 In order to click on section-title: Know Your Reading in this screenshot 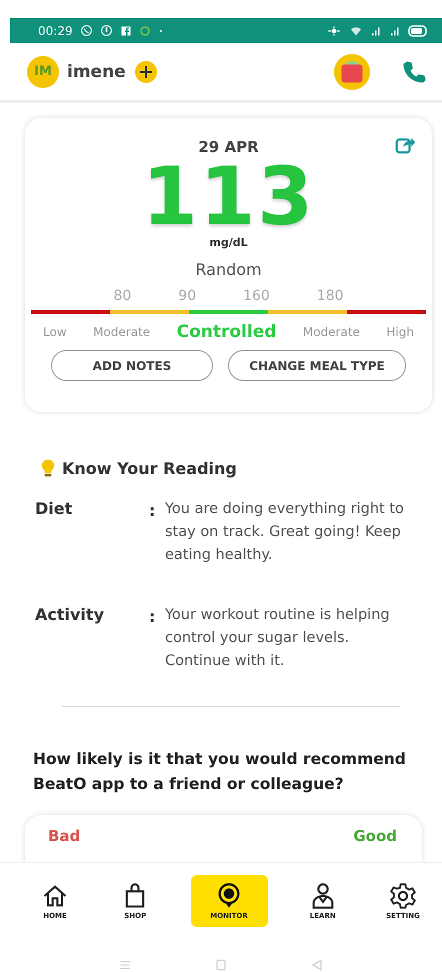, I will do `click(149, 468)`.